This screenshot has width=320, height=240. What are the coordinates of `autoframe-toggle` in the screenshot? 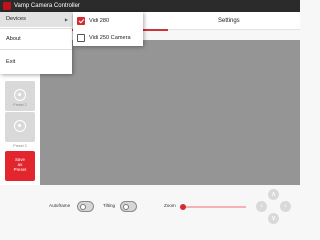 It's located at (85, 206).